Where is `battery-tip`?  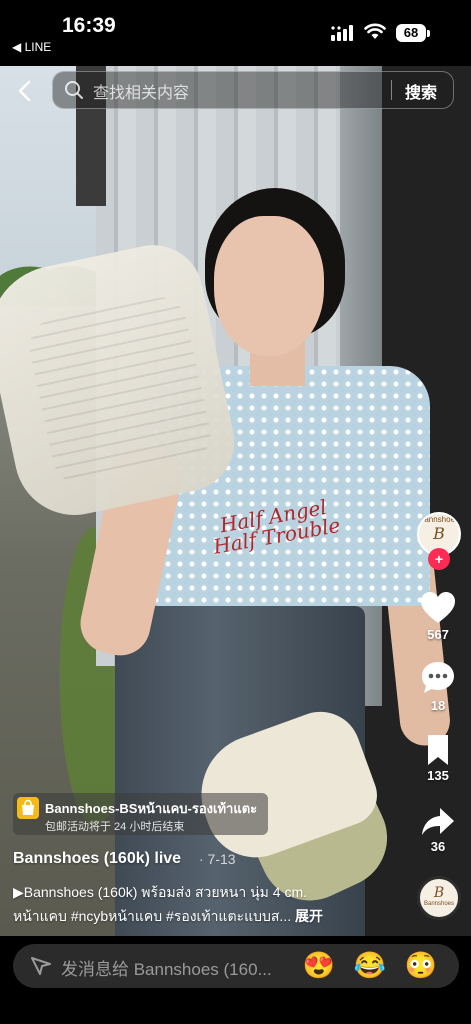 battery-tip is located at coordinates (428, 33).